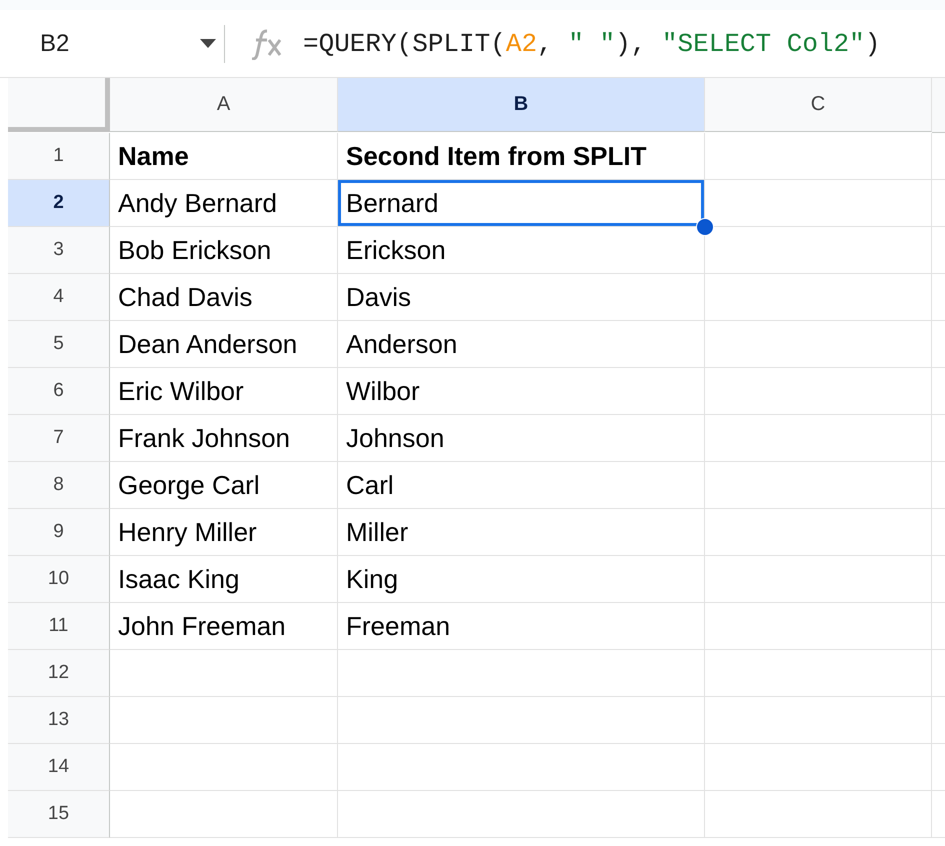 The width and height of the screenshot is (945, 846). I want to click on table-cell: Carl, so click(521, 485).